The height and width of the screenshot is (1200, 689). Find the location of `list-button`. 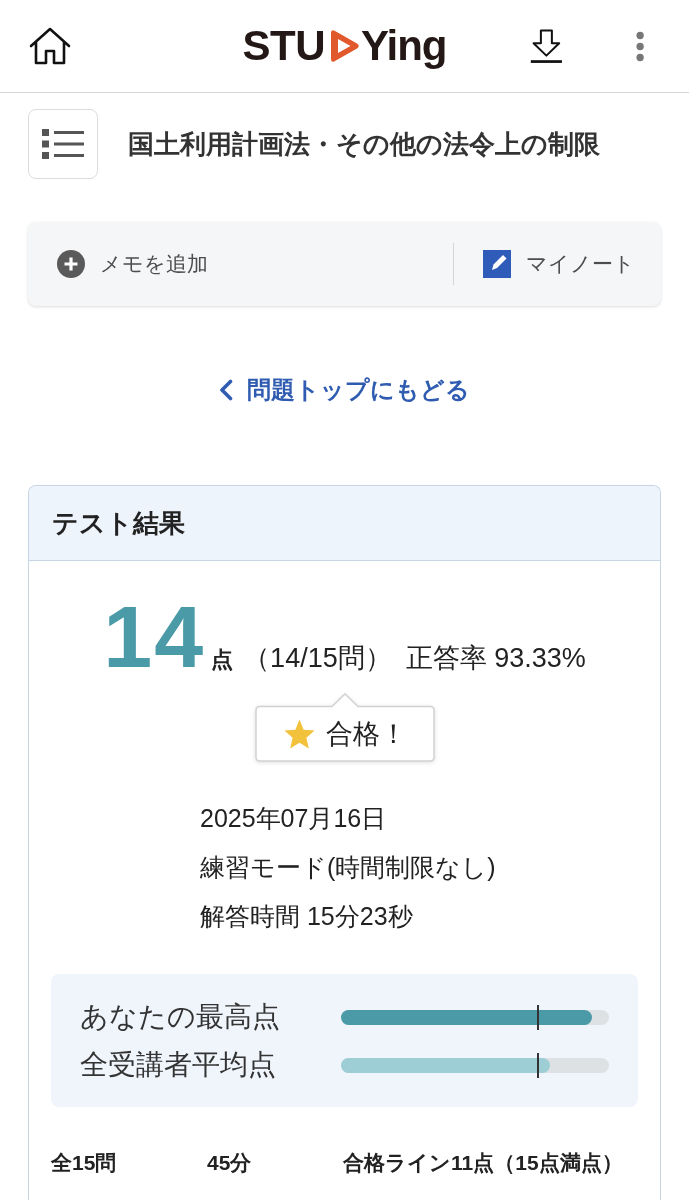

list-button is located at coordinates (63, 144).